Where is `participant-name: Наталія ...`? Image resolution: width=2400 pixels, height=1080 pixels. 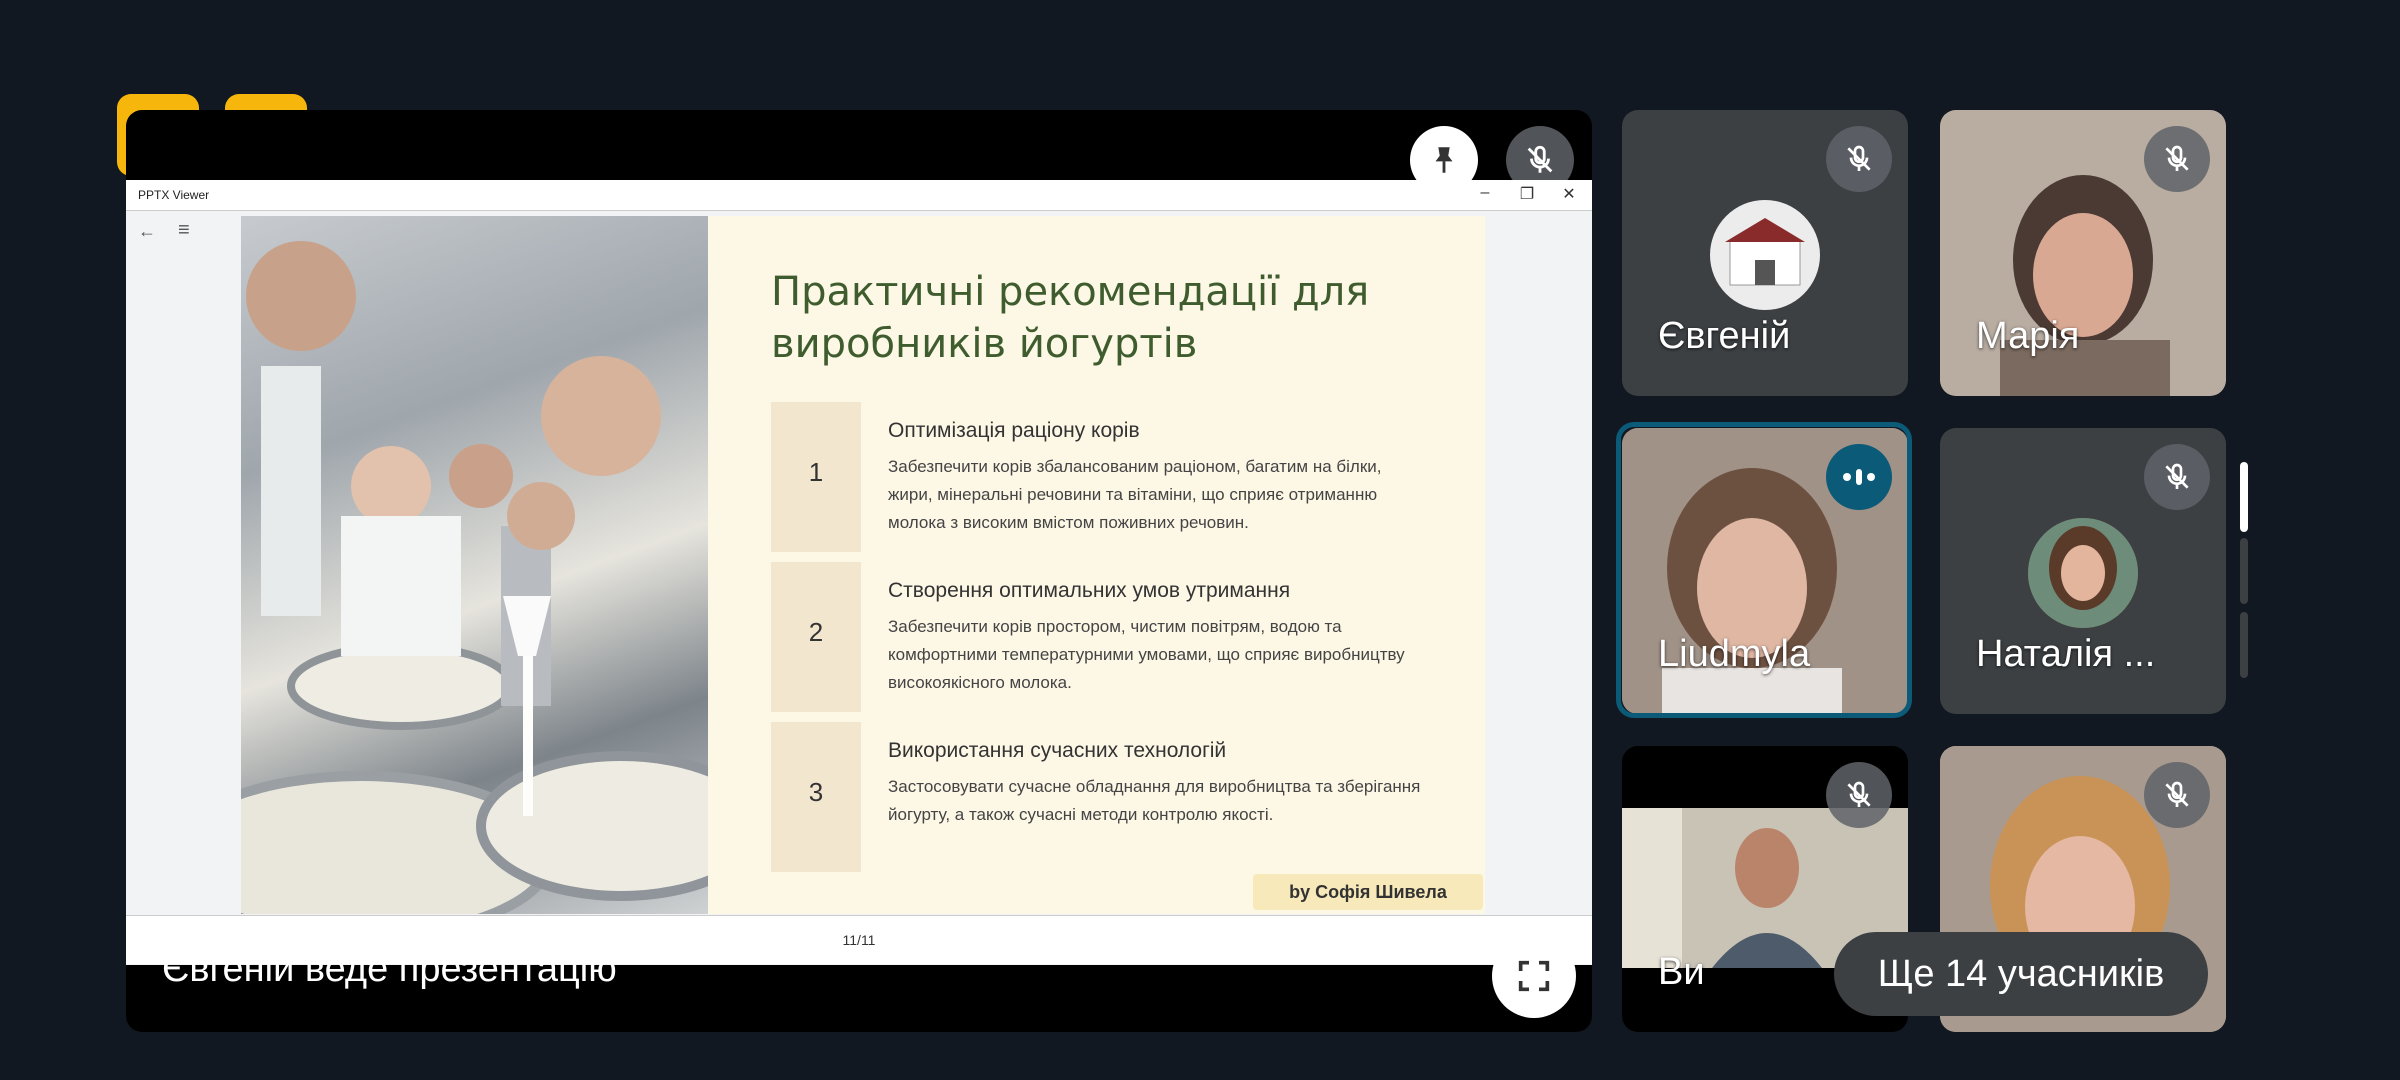 participant-name: Наталія ... is located at coordinates (2066, 654).